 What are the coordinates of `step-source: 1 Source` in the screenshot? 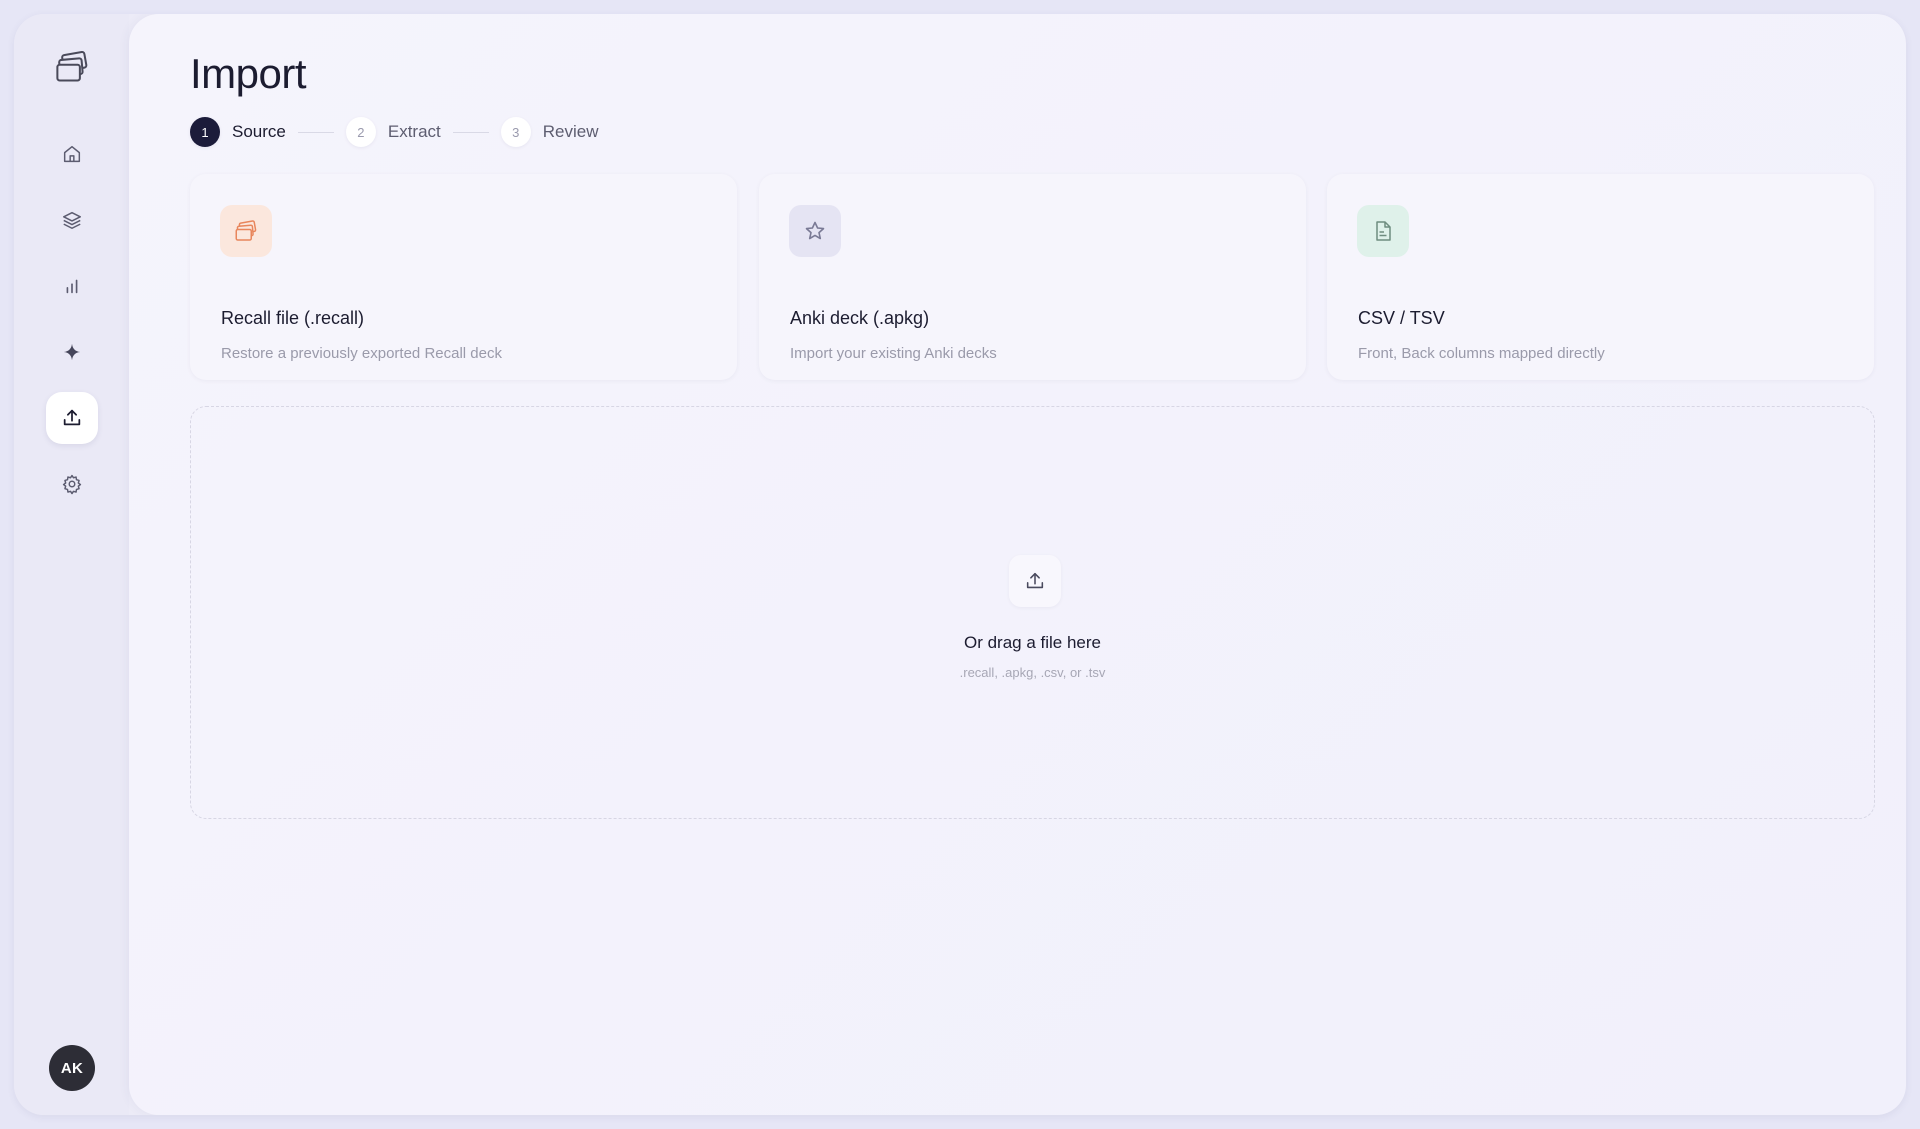 It's located at (238, 132).